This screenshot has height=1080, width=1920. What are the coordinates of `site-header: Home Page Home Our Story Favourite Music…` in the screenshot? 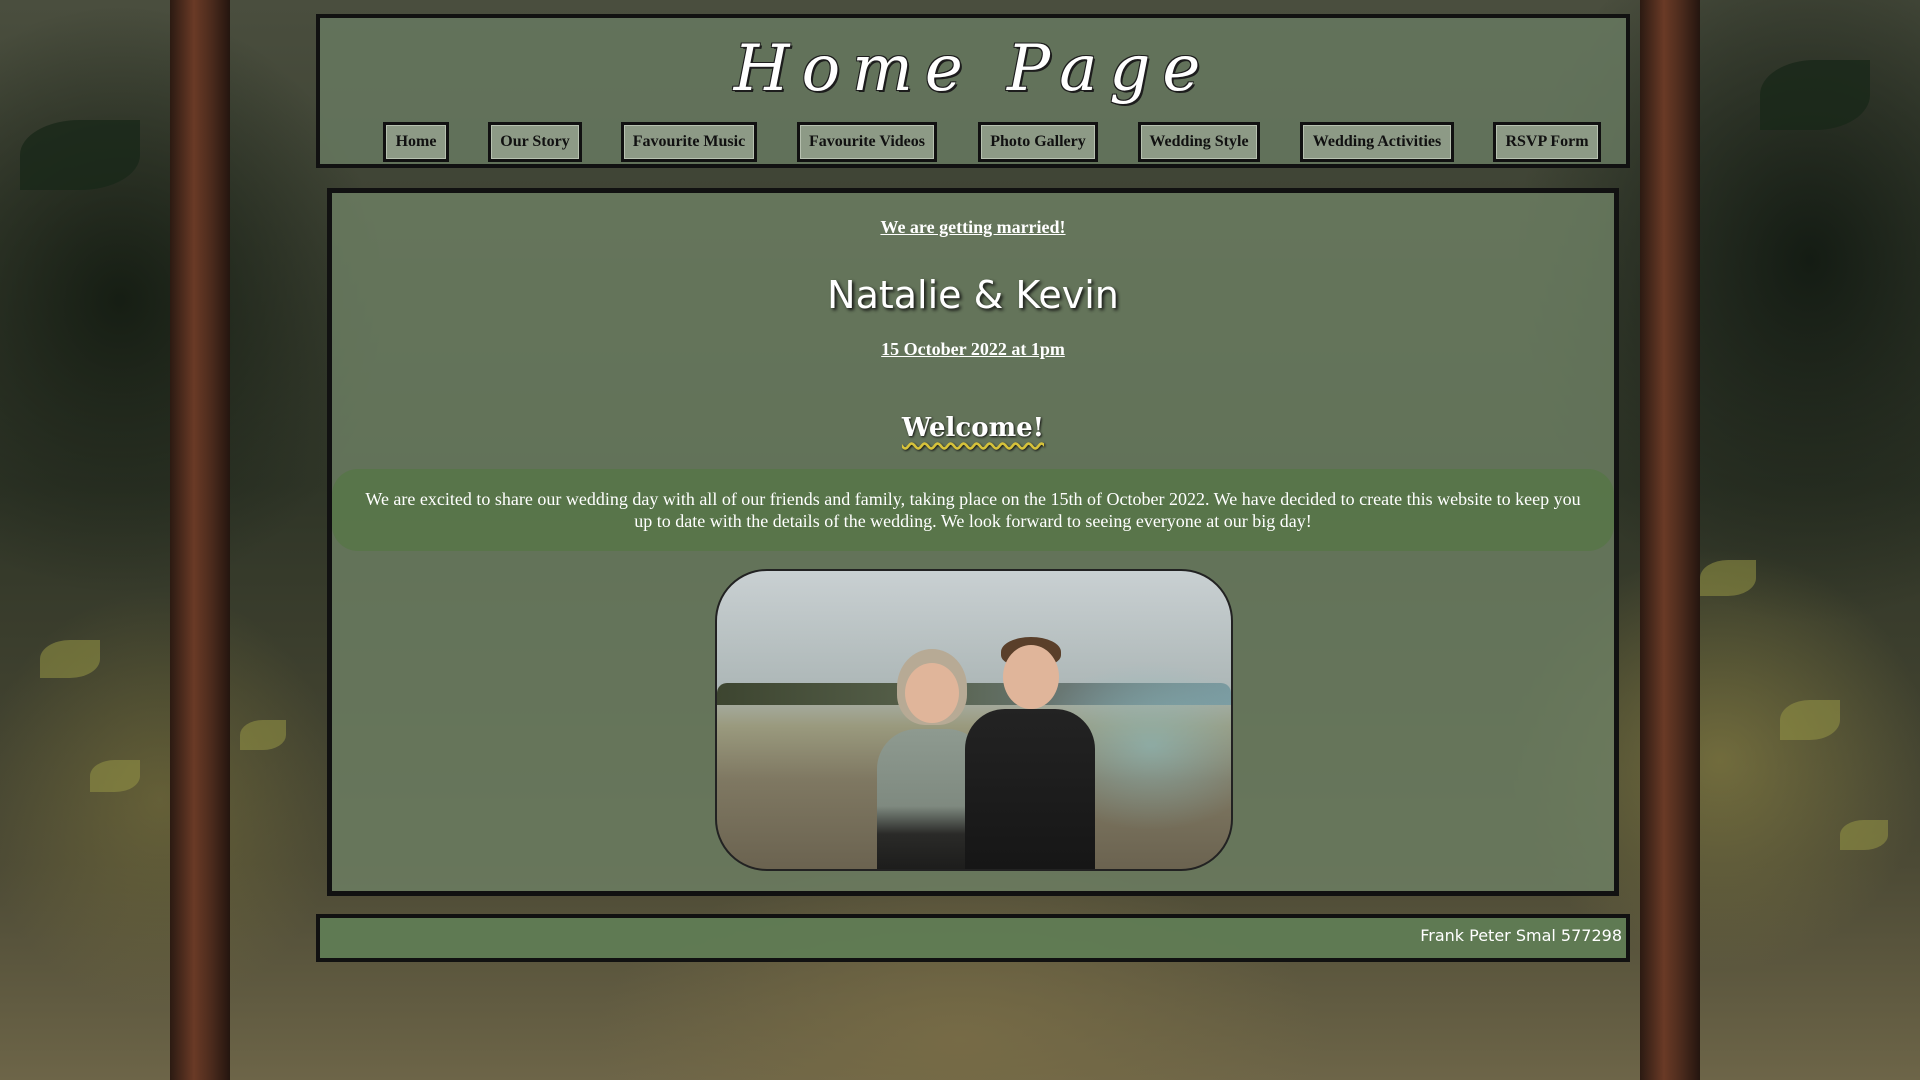 It's located at (973, 91).